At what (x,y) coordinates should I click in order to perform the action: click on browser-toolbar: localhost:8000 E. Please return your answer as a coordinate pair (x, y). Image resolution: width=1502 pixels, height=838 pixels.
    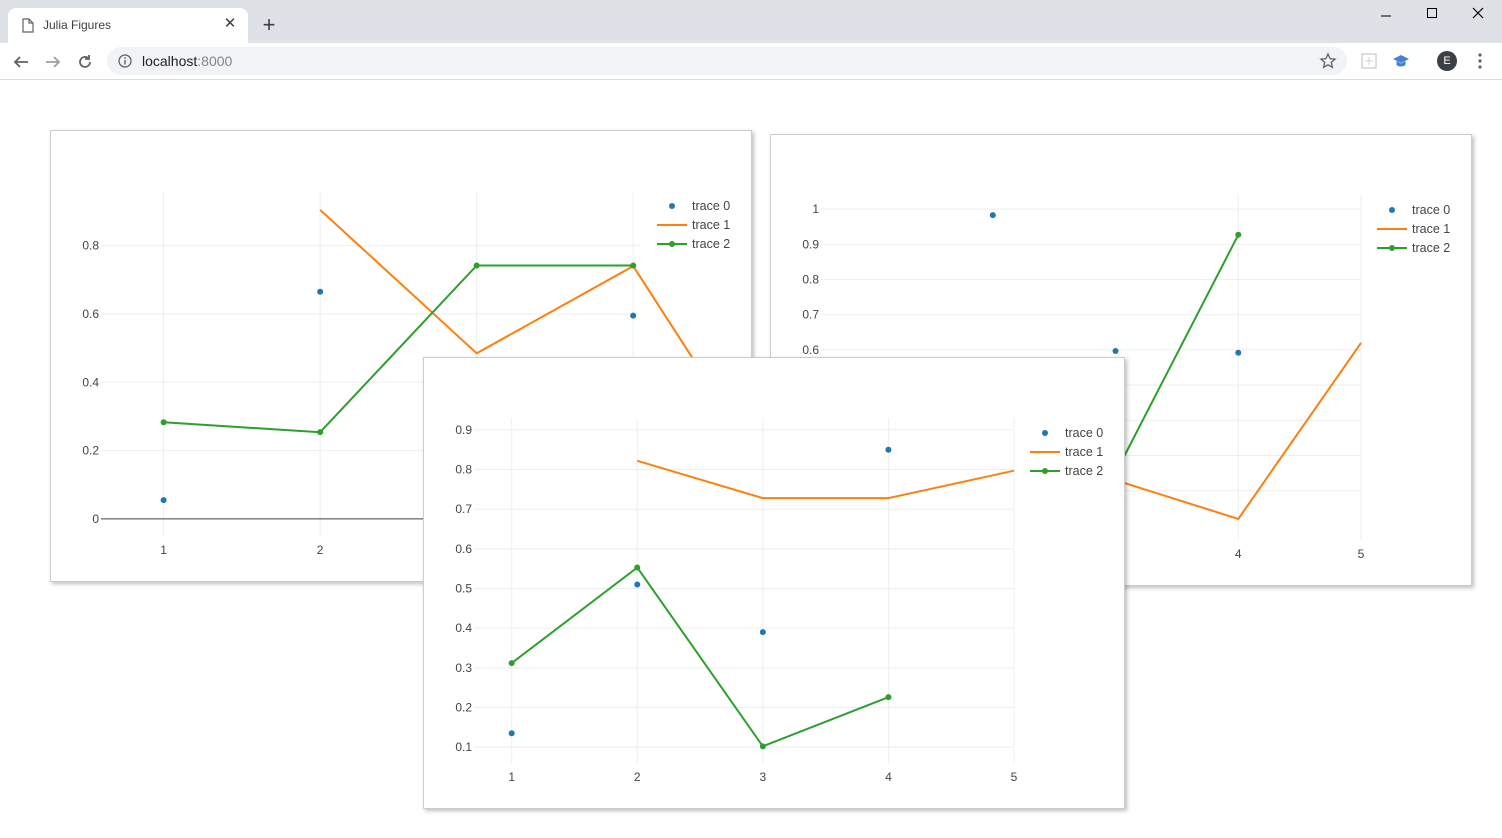
    Looking at the image, I should click on (751, 61).